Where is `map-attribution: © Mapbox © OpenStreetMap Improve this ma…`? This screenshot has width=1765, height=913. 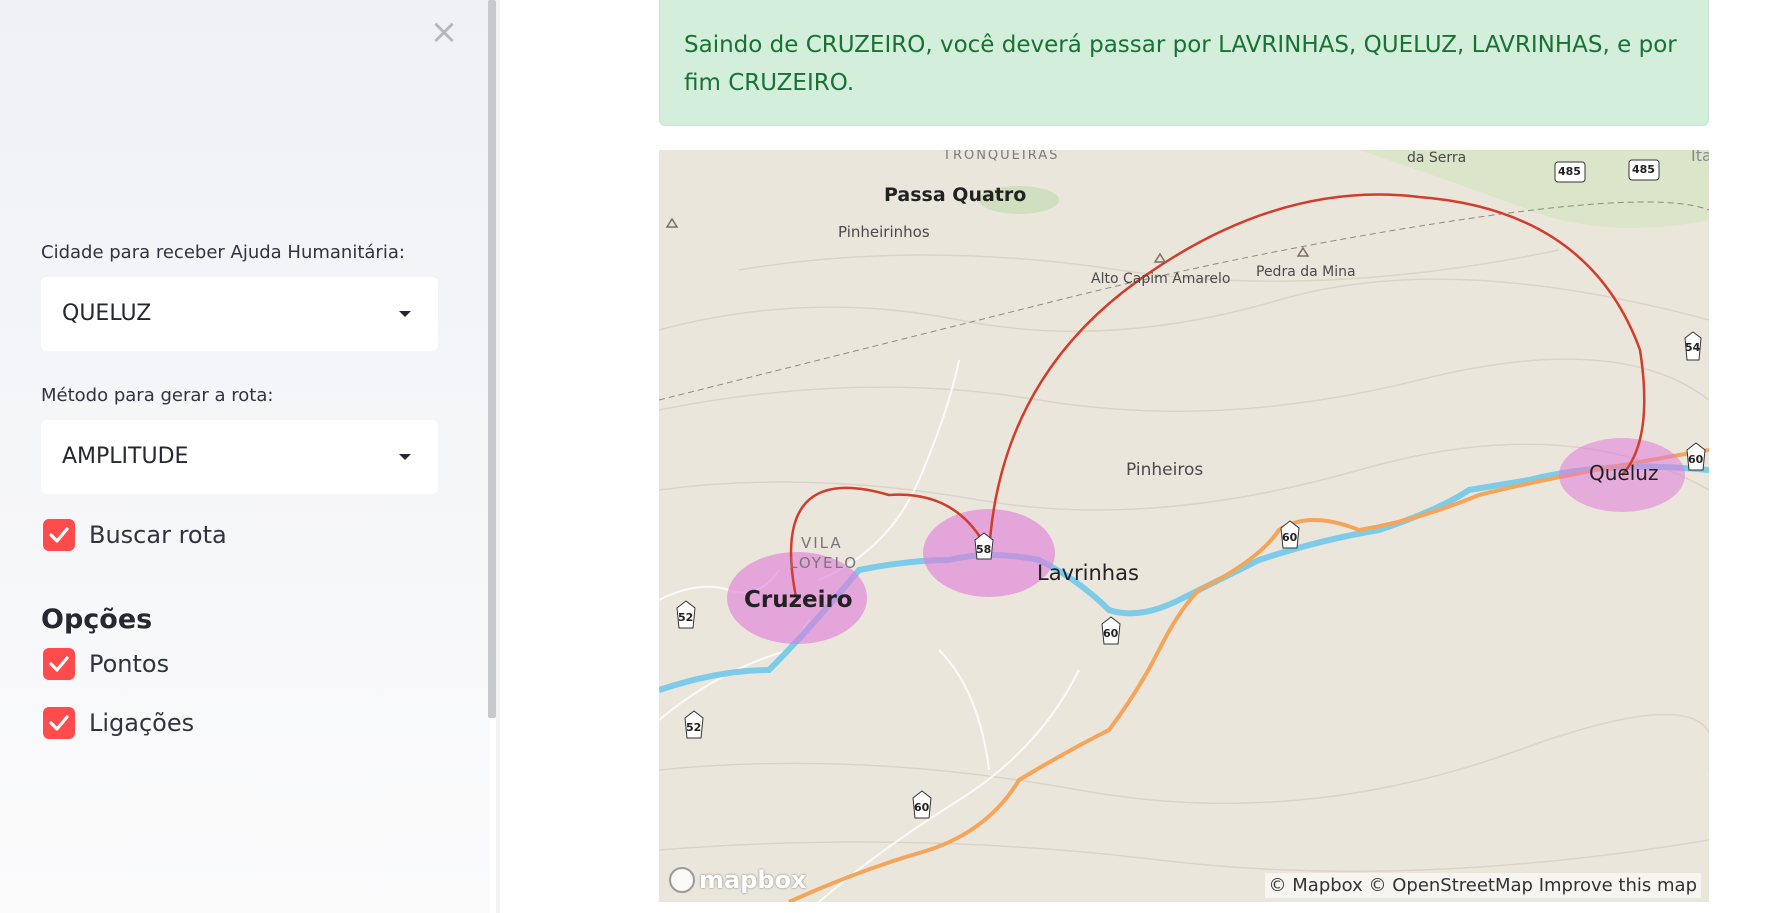
map-attribution: © Mapbox © OpenStreetMap Improve this ma… is located at coordinates (1482, 885).